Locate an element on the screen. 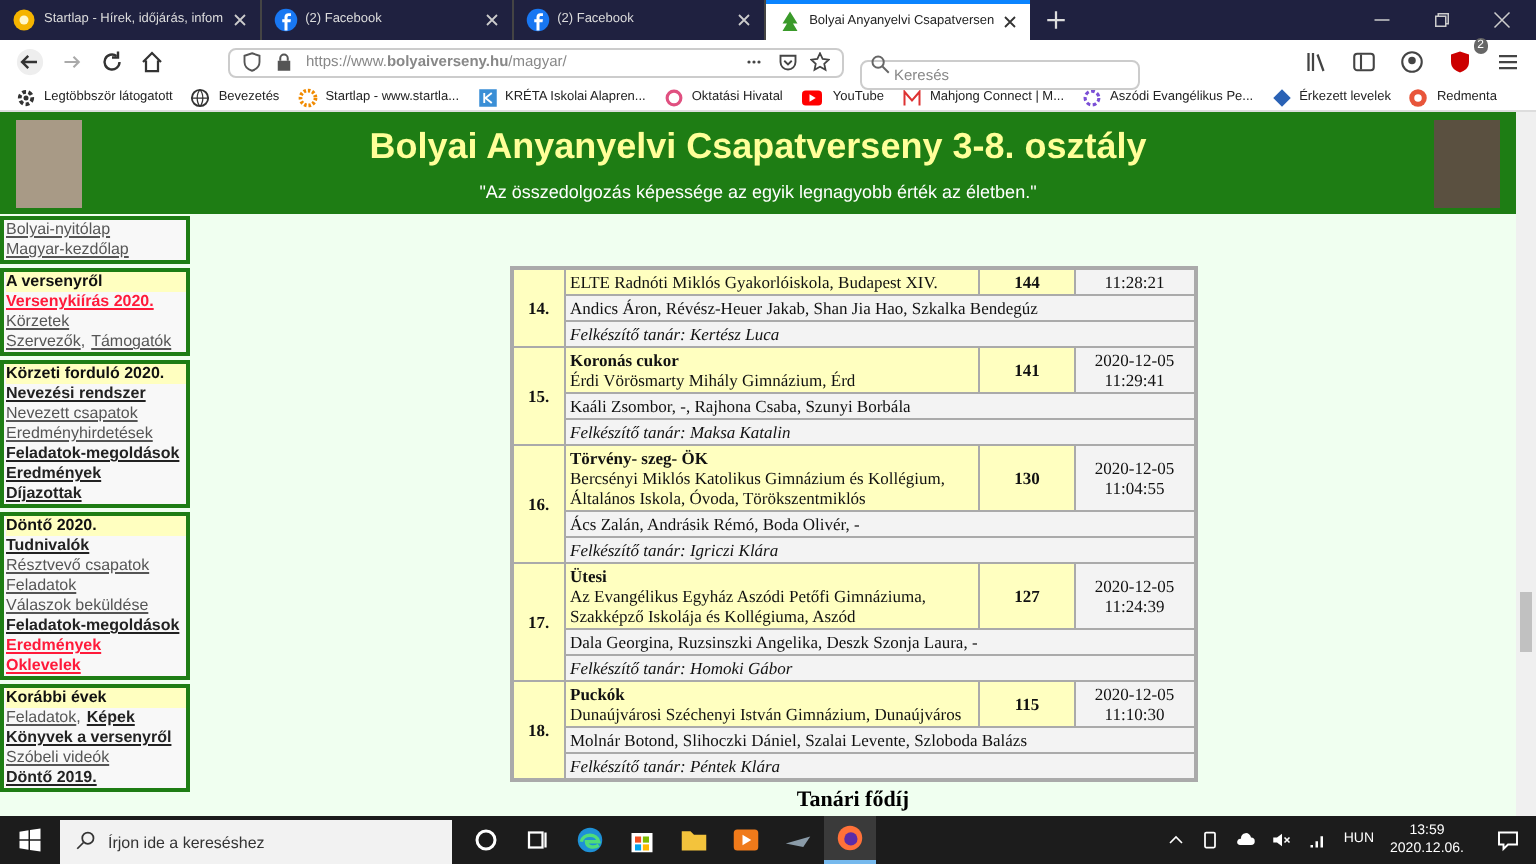 This screenshot has height=864, width=1536. members-cell: Ács Zalán, Andrásik Rémó, Boda Olivér, - is located at coordinates (880, 524).